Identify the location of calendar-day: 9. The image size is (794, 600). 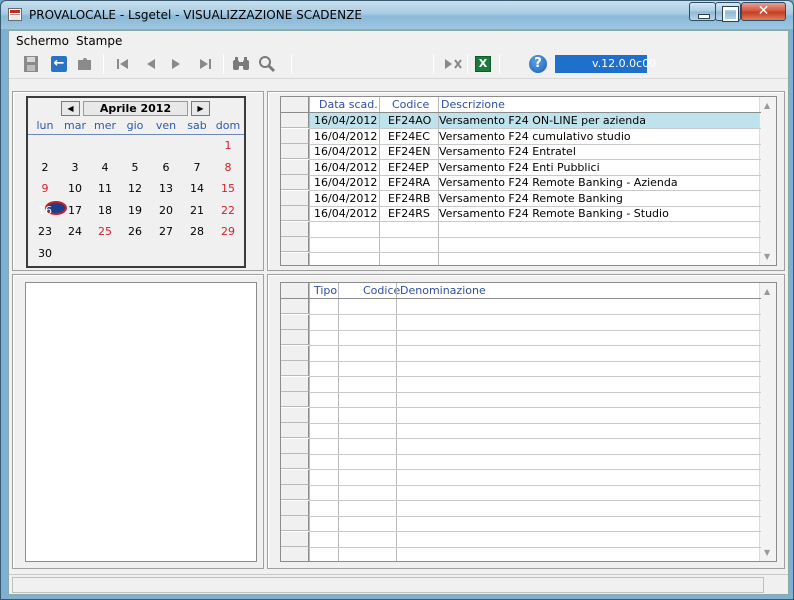
(45, 188).